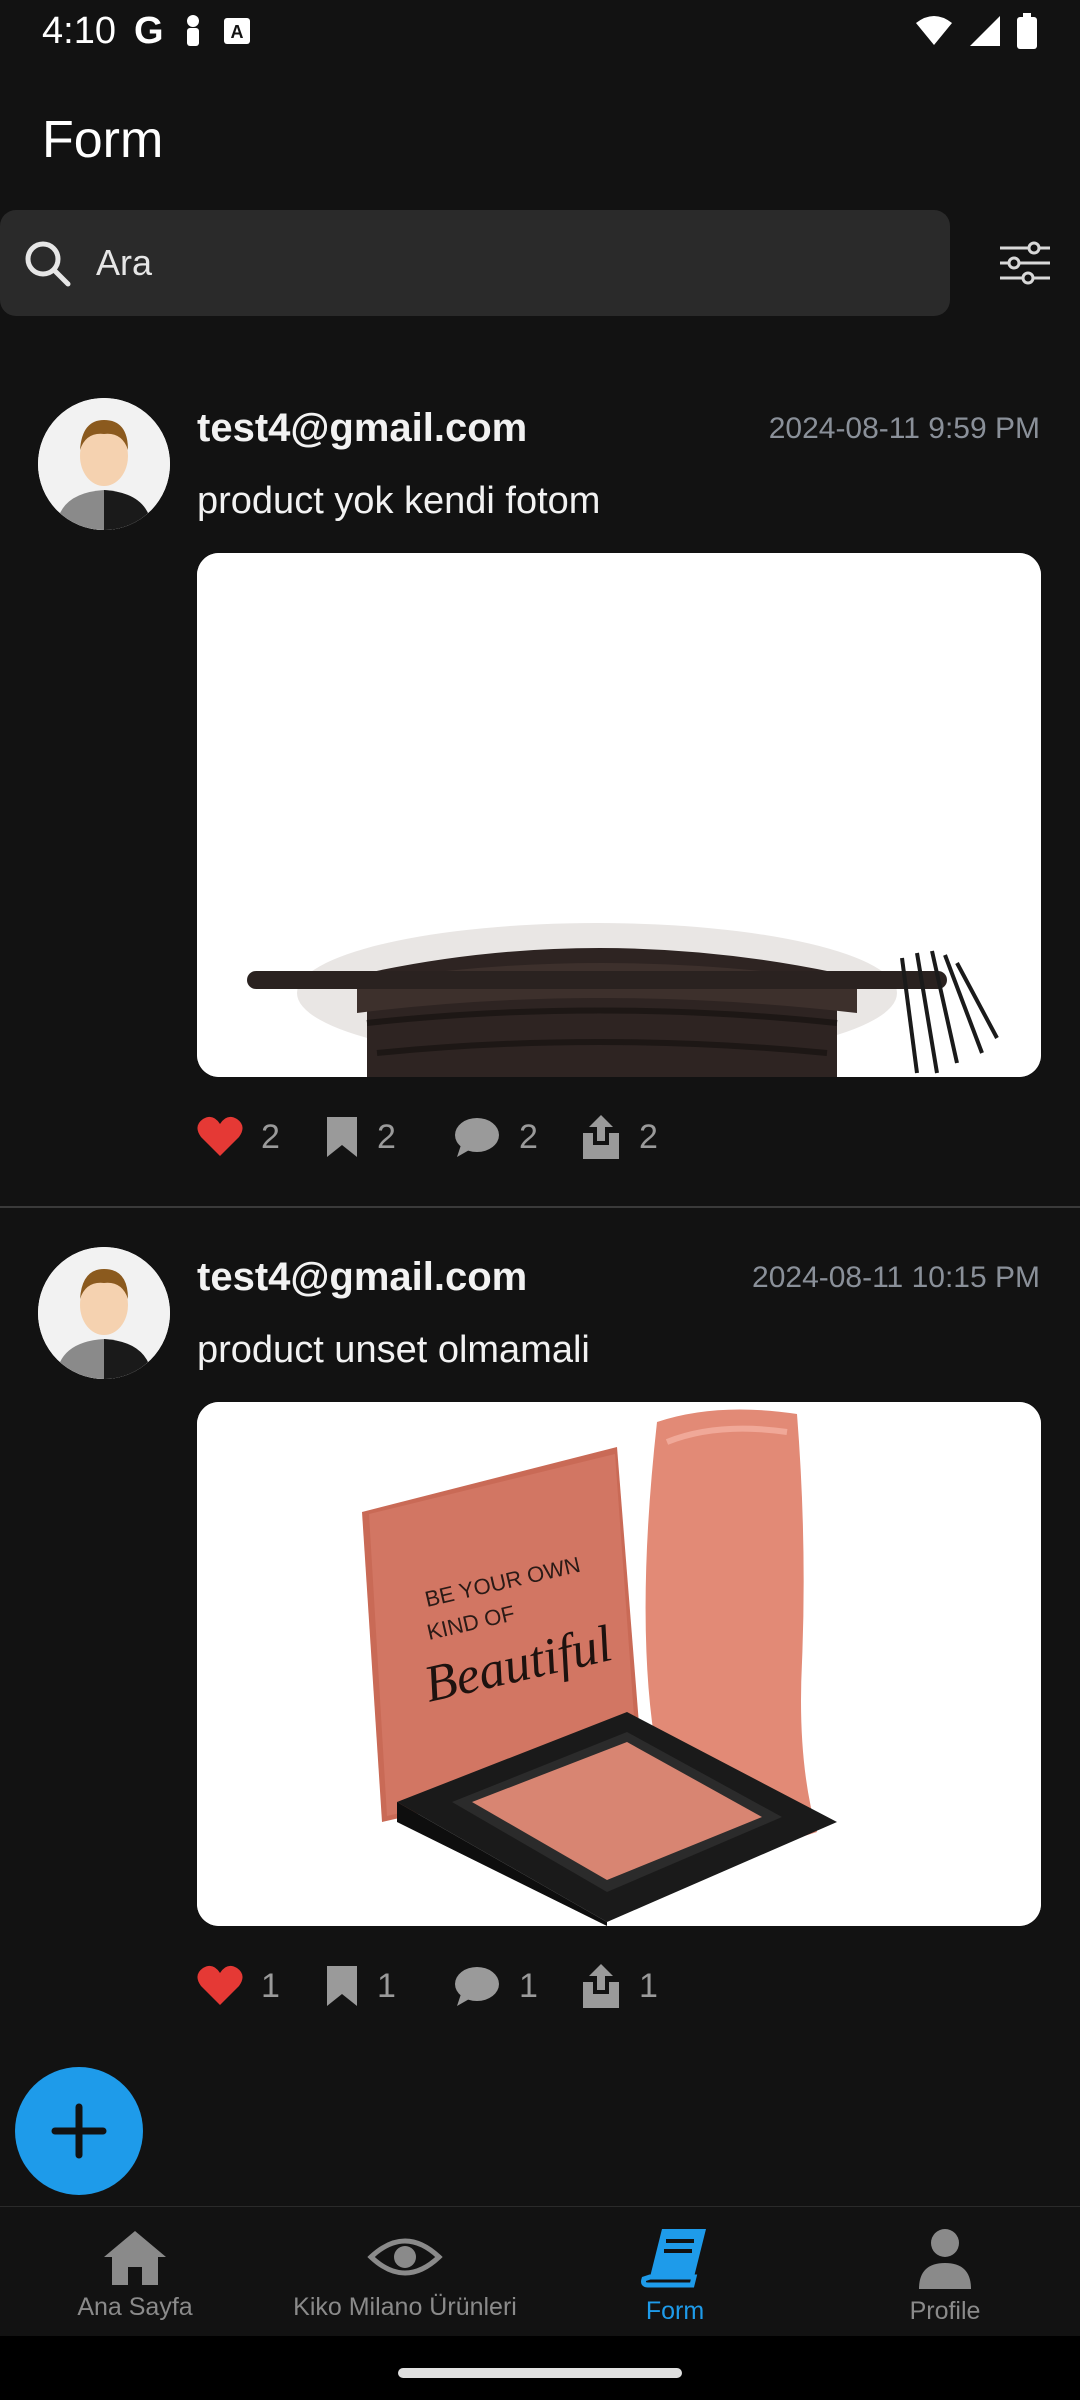  What do you see at coordinates (675, 2311) in the screenshot?
I see `nav-label: Form` at bounding box center [675, 2311].